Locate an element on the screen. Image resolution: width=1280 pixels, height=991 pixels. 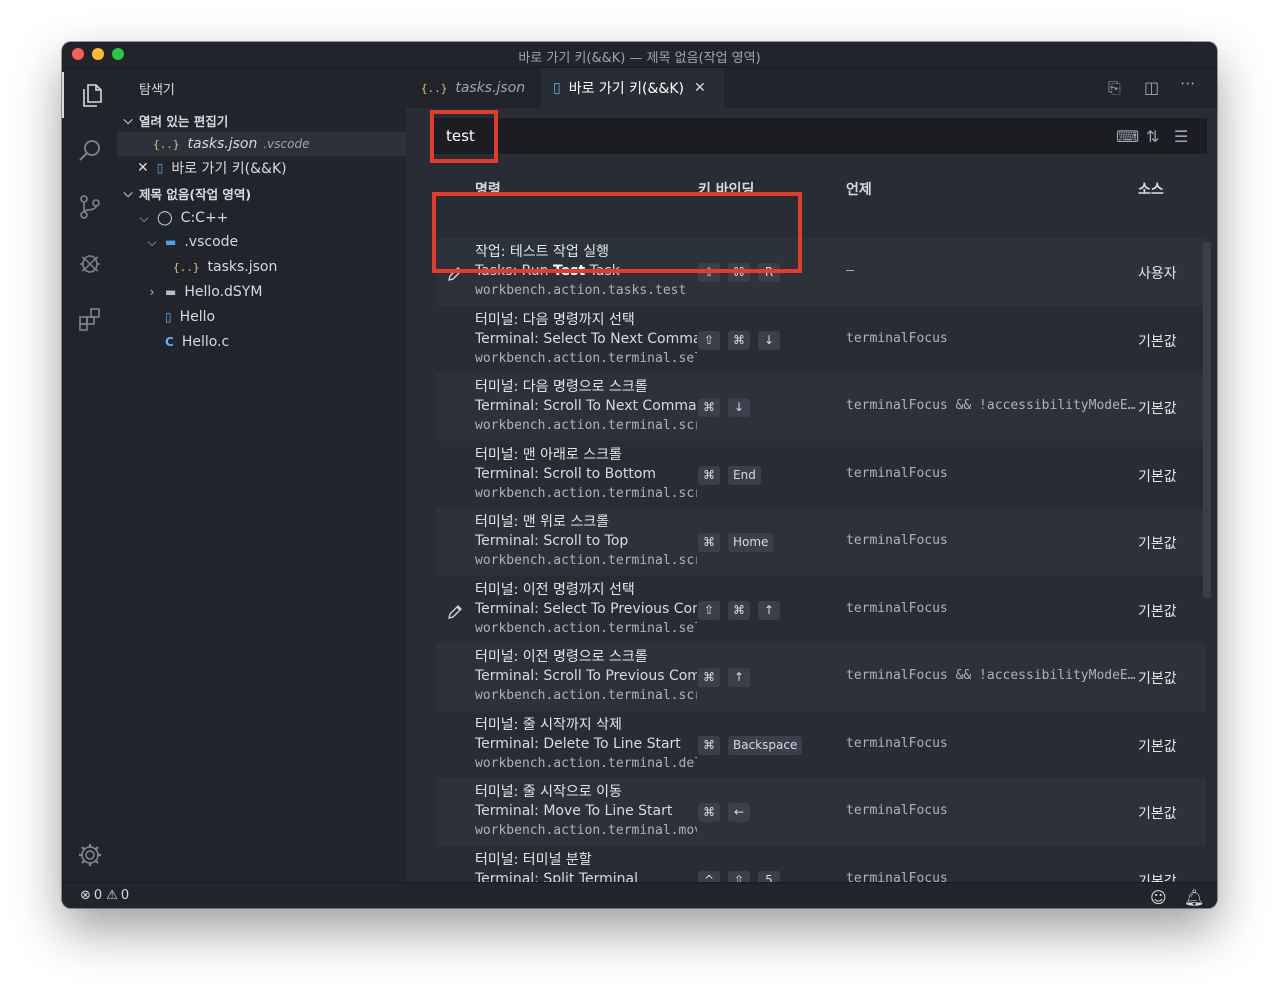
keybinding-keys: ⌘ End is located at coordinates (733, 475).